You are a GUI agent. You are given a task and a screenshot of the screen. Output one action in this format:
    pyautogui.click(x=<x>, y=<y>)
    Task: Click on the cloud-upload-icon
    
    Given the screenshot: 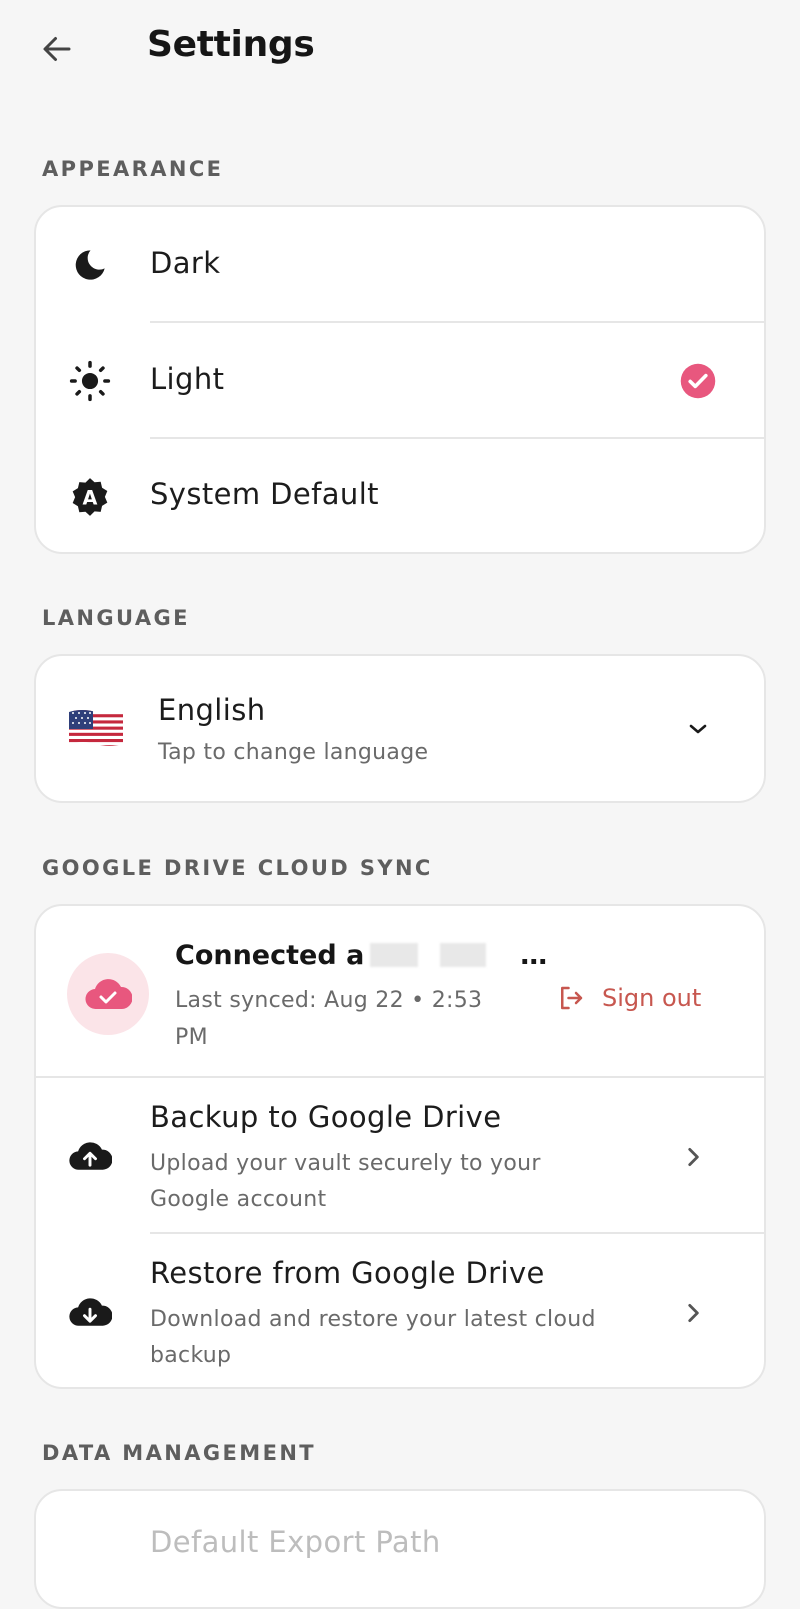 What is the action you would take?
    pyautogui.click(x=90, y=1156)
    